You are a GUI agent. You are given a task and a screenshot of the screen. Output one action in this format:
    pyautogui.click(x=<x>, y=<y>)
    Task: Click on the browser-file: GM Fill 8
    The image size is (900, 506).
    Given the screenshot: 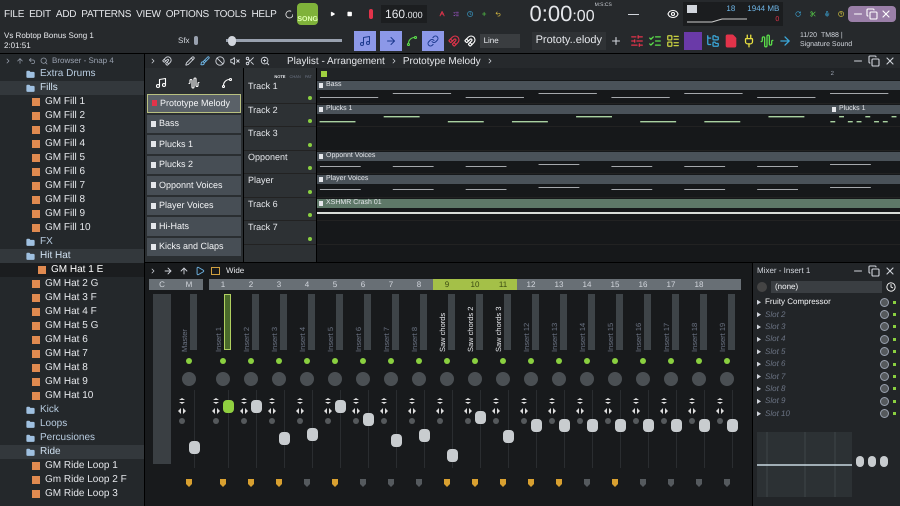 What is the action you would take?
    pyautogui.click(x=72, y=200)
    